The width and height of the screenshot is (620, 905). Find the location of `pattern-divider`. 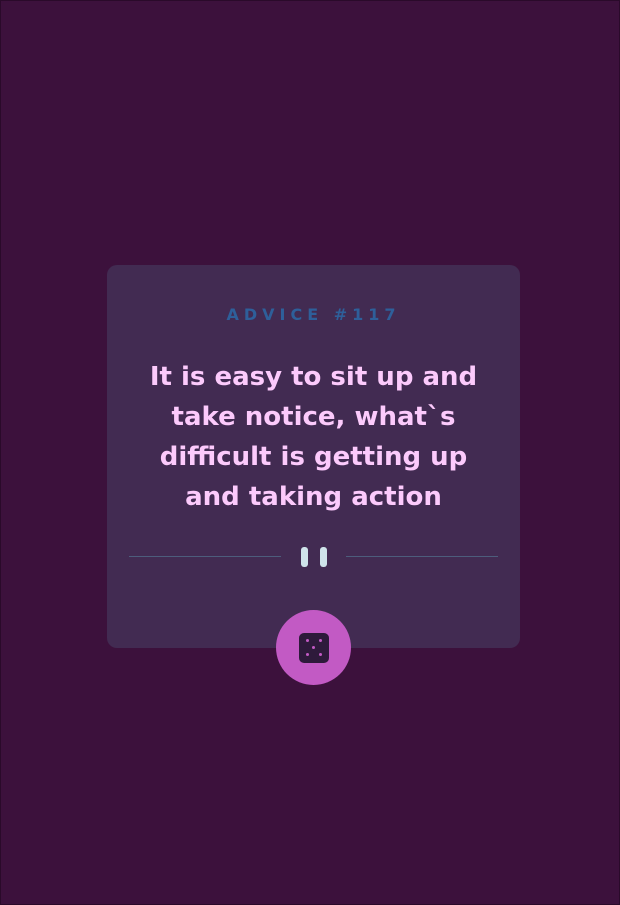

pattern-divider is located at coordinates (313, 557).